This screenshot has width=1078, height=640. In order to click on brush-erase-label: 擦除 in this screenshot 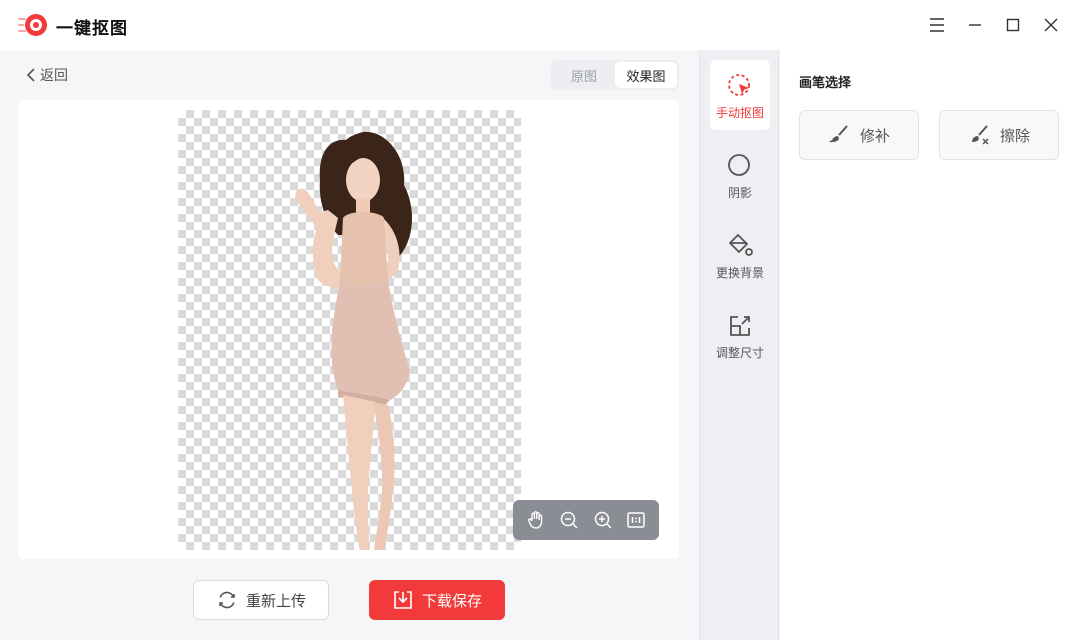, I will do `click(1014, 135)`.